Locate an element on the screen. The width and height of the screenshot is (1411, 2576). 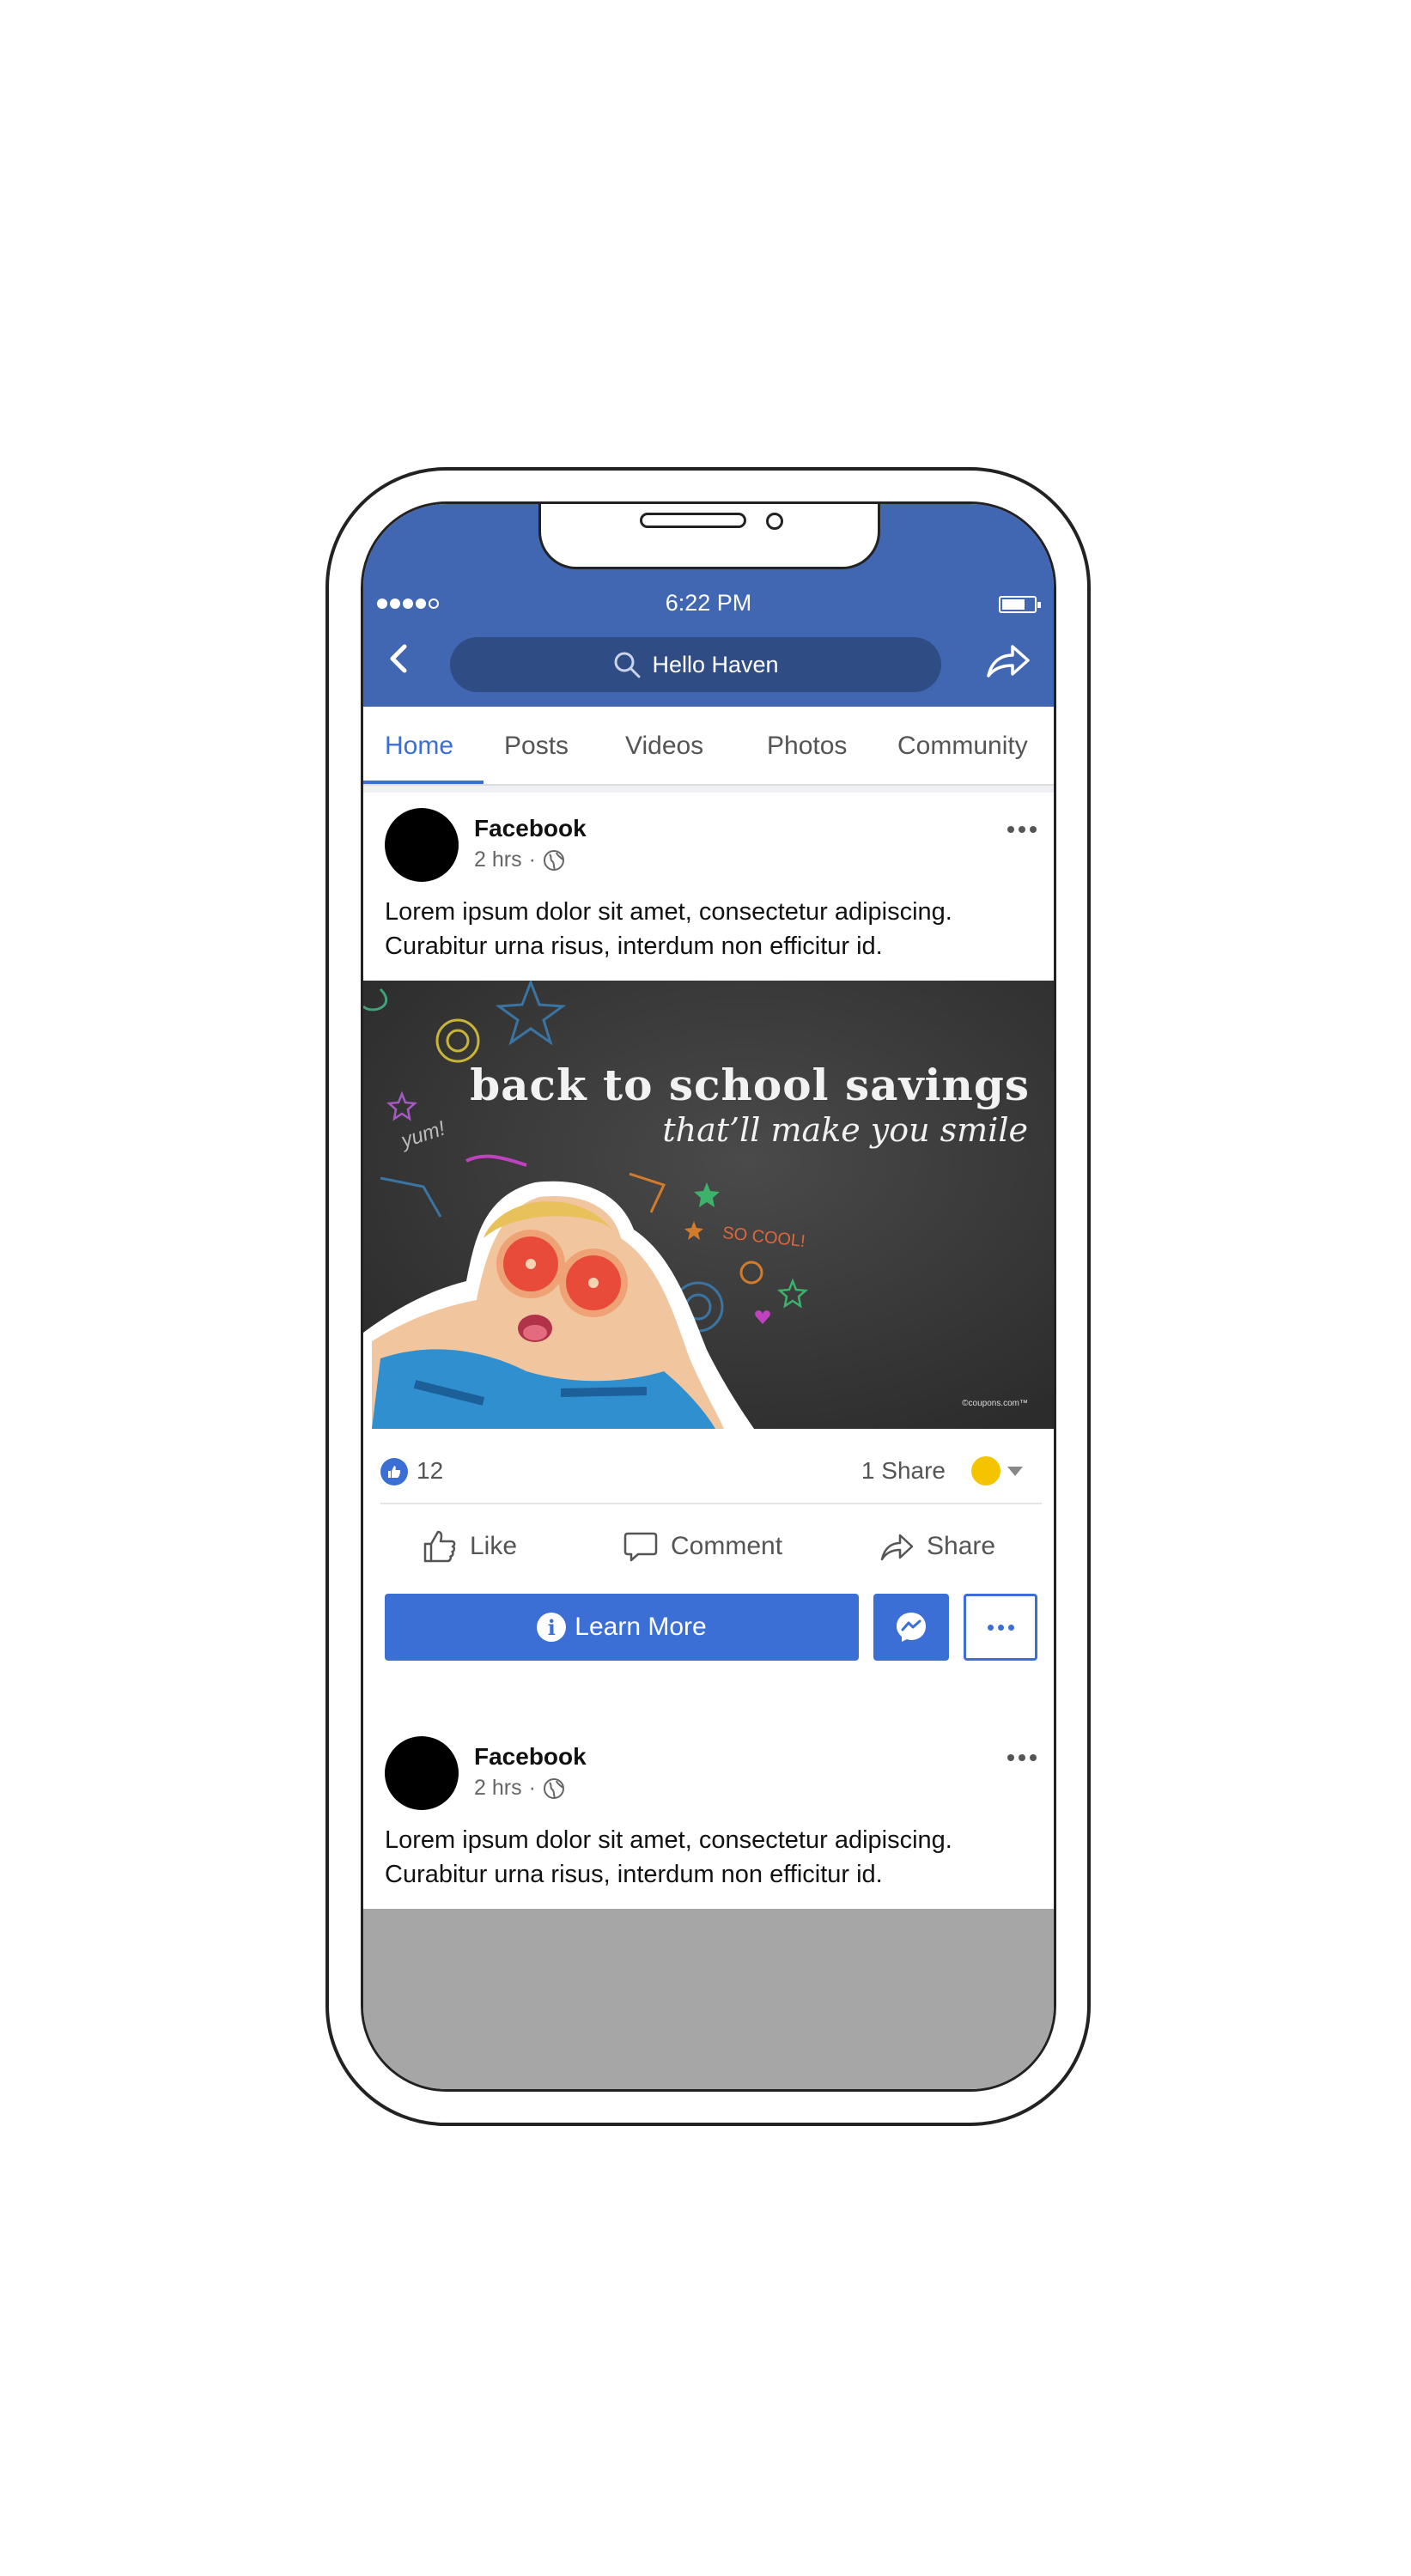
like-badge-icon is located at coordinates (394, 1471).